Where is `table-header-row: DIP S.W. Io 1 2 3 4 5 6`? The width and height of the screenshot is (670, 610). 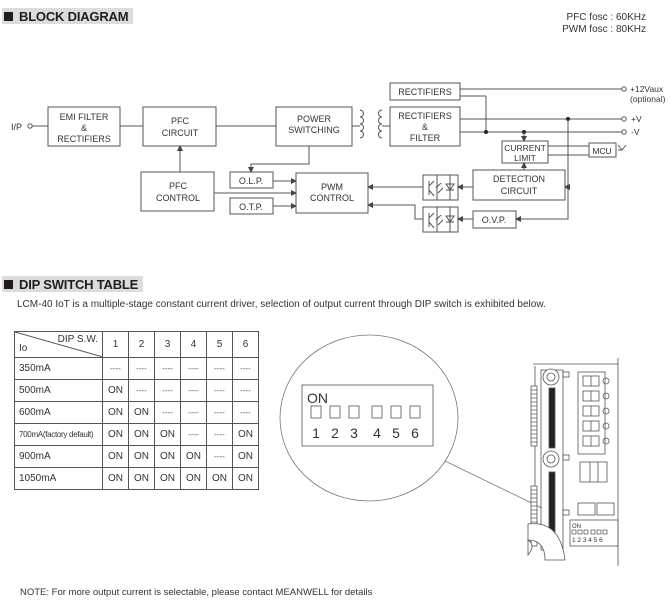 table-header-row: DIP S.W. Io 1 2 3 4 5 6 is located at coordinates (136, 344).